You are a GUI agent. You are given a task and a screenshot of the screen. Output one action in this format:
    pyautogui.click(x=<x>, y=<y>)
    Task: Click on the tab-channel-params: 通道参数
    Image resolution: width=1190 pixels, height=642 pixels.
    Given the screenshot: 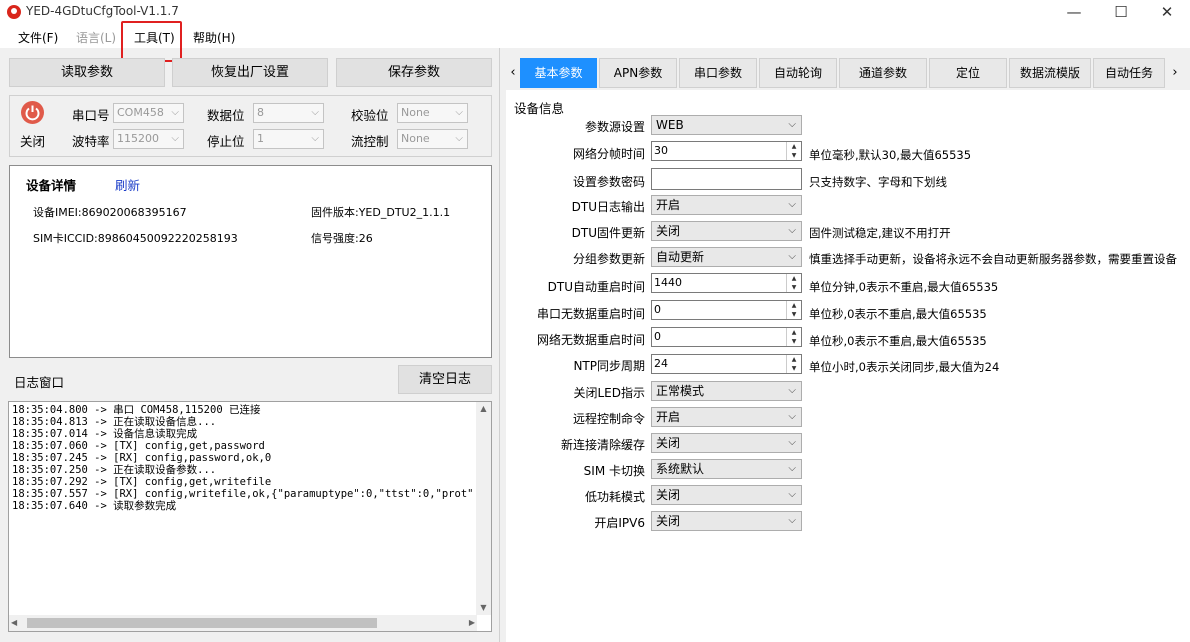 What is the action you would take?
    pyautogui.click(x=883, y=73)
    